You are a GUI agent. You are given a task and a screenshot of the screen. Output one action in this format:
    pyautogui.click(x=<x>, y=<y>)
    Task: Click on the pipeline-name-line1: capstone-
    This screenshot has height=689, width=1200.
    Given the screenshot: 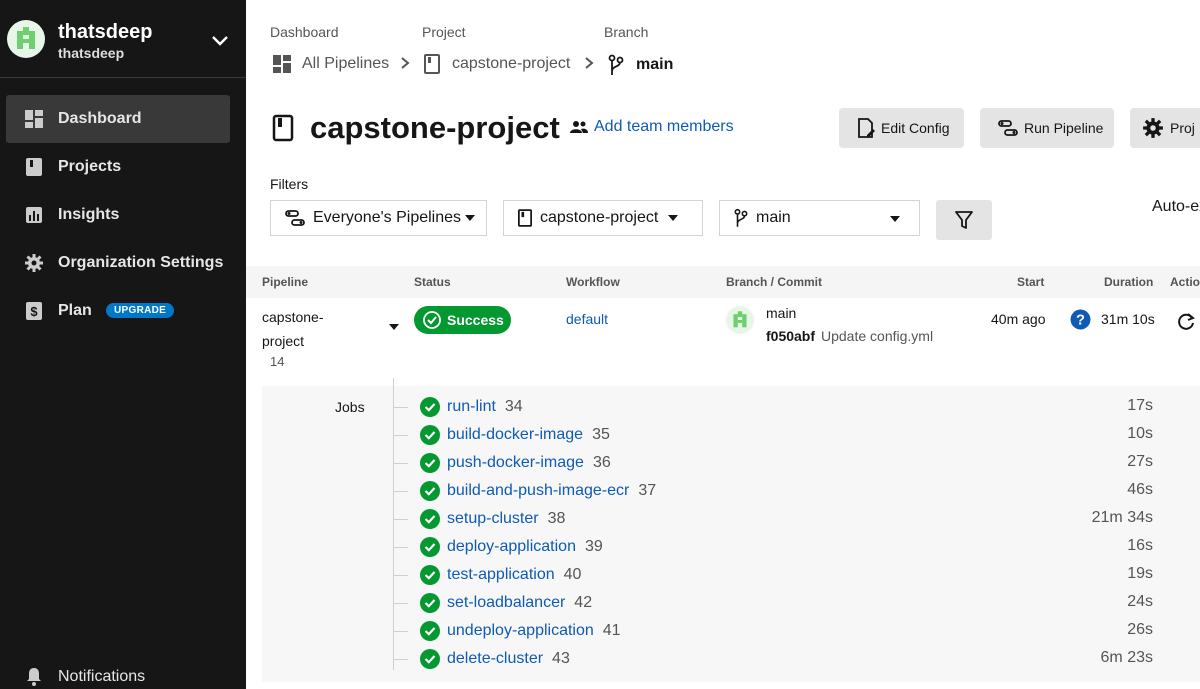 What is the action you would take?
    pyautogui.click(x=292, y=317)
    